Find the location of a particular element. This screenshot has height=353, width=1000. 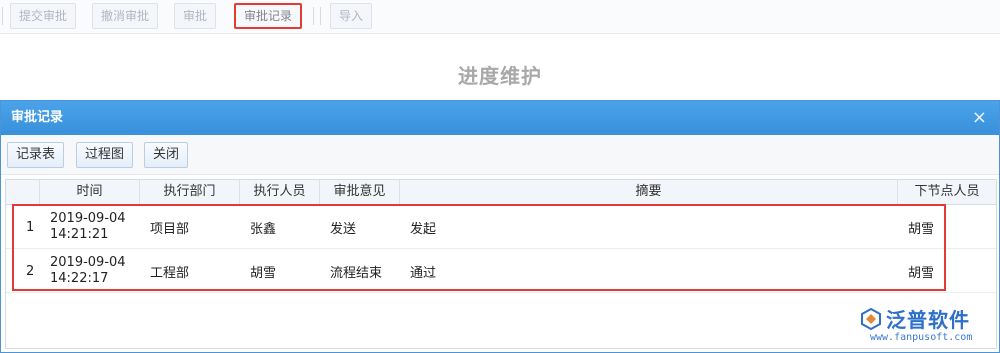

department-cell: 工程部 is located at coordinates (170, 273).